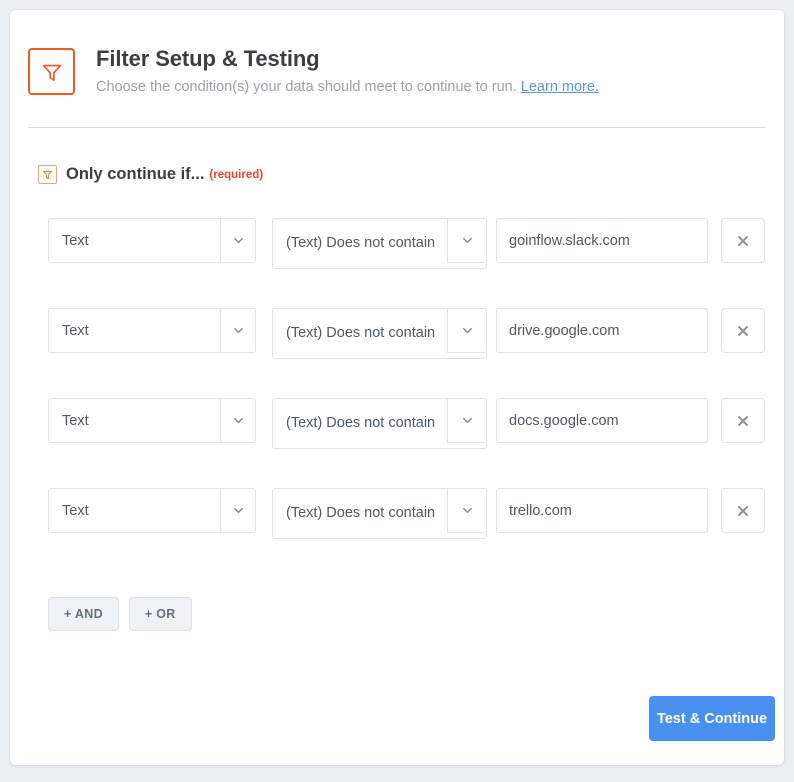 This screenshot has width=794, height=782. Describe the element at coordinates (51, 71) in the screenshot. I see `funnel-icon` at that location.